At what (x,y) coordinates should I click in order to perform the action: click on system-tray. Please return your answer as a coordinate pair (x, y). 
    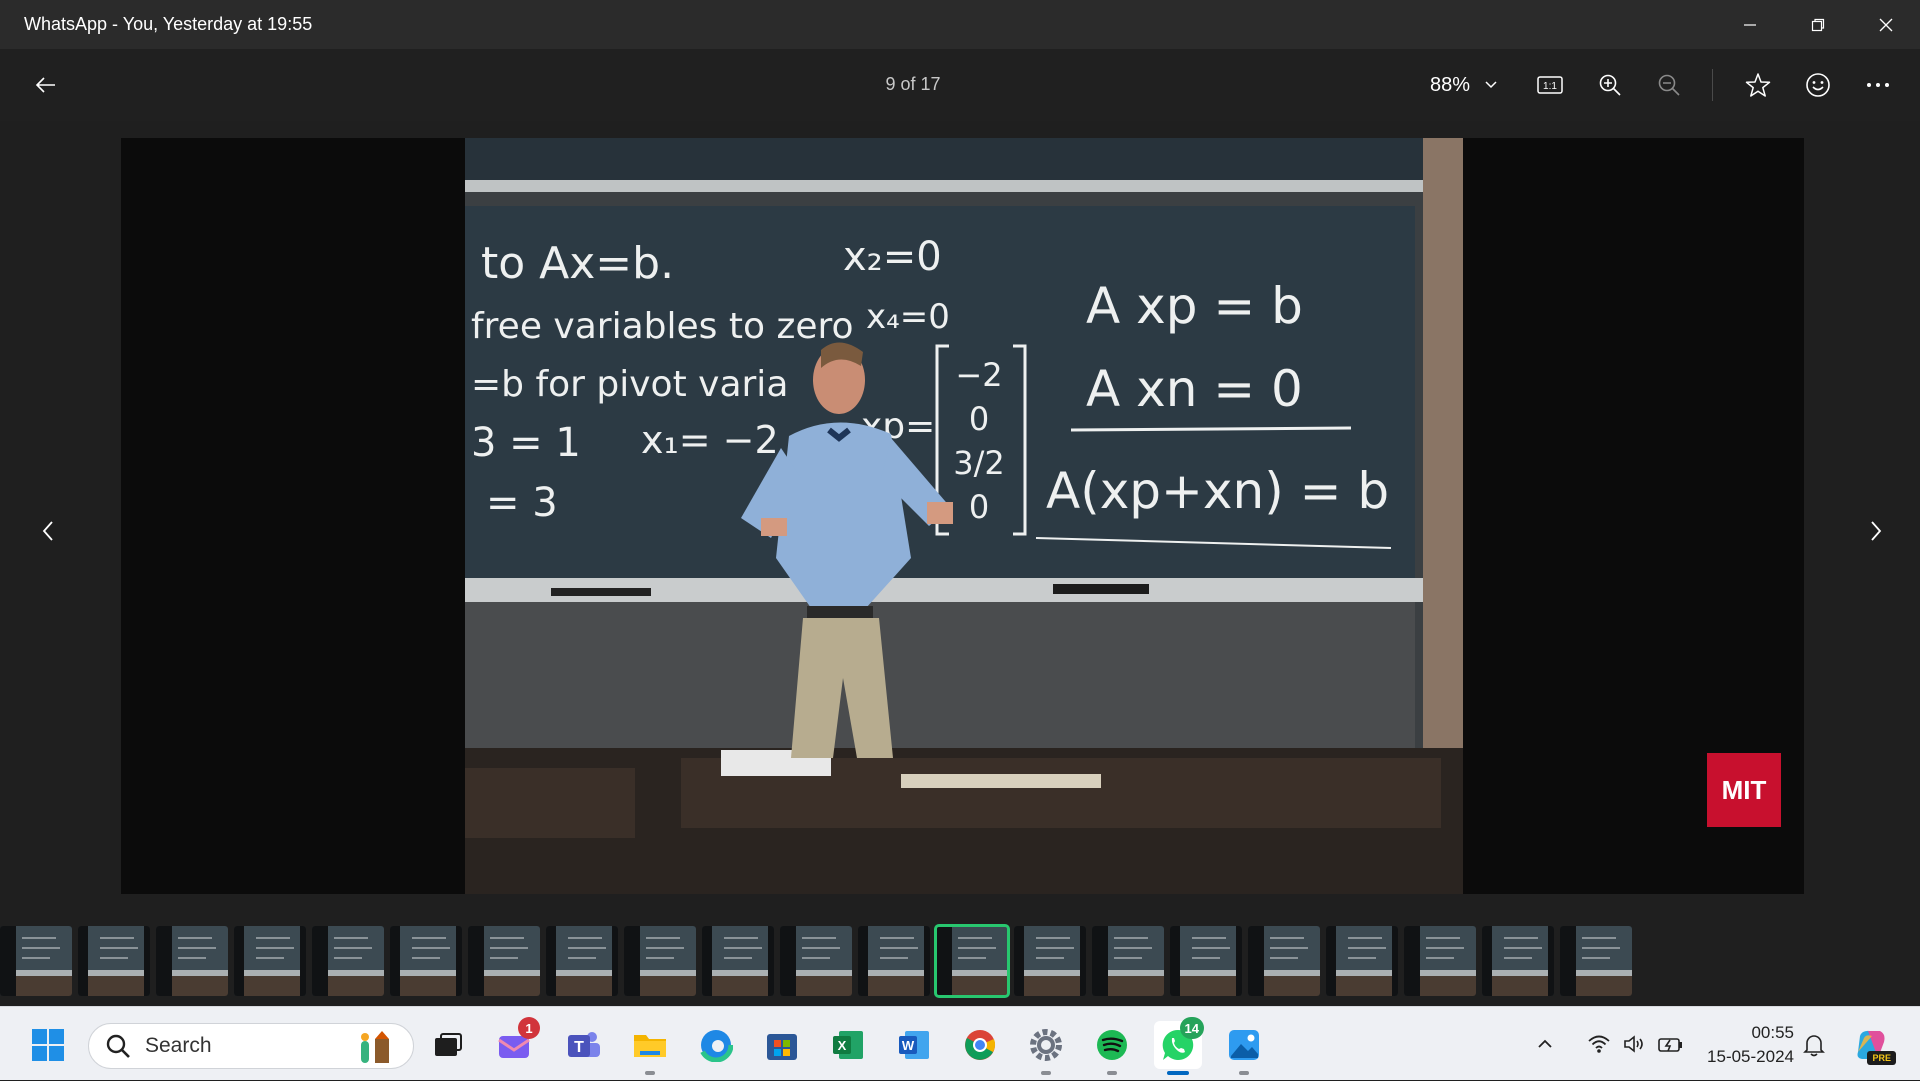
    Looking at the image, I should click on (1610, 1044).